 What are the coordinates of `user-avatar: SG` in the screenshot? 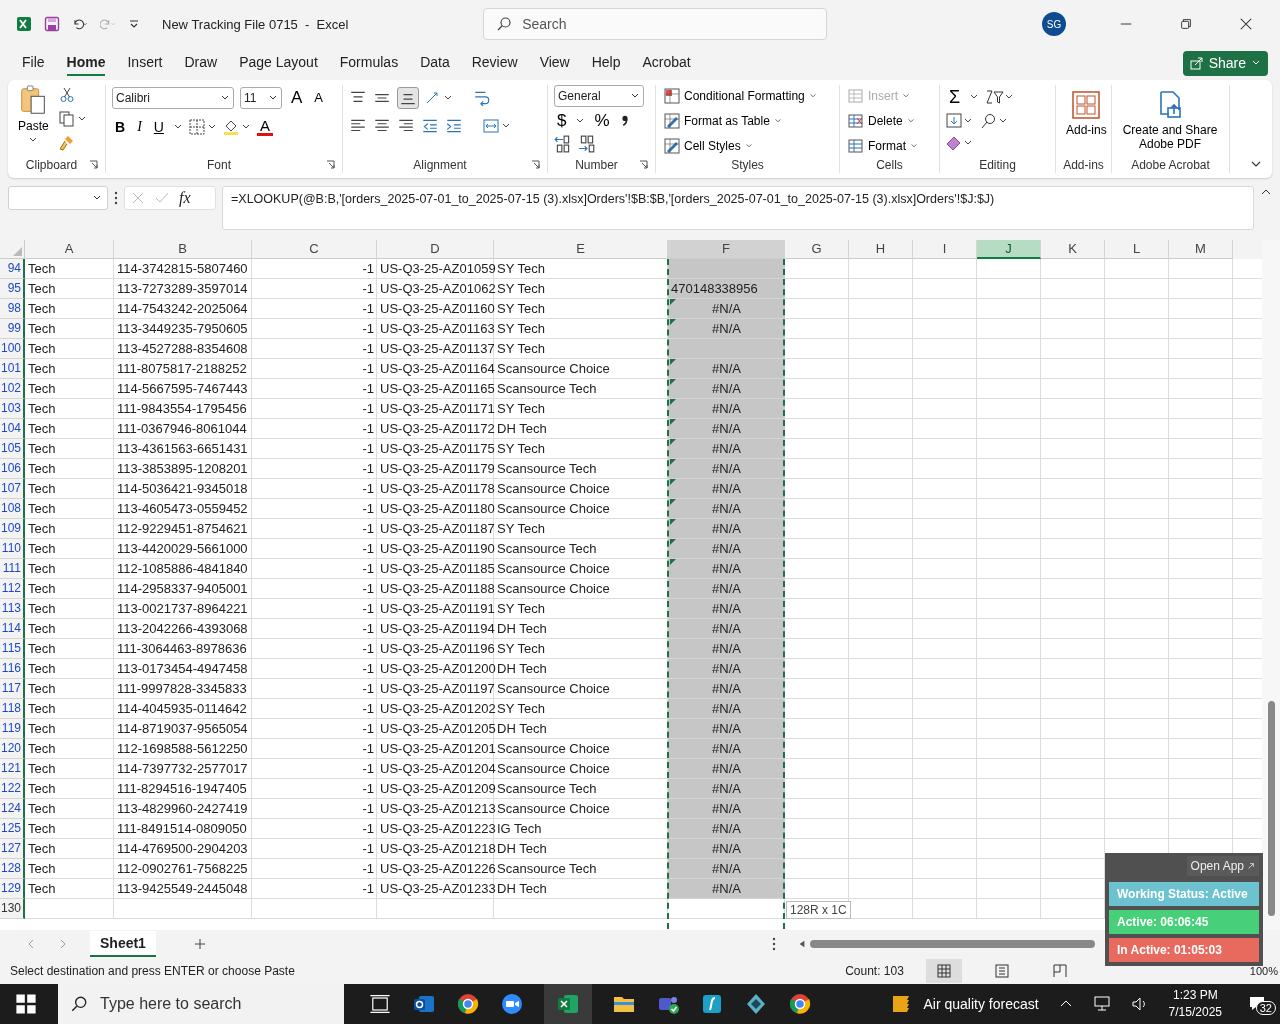 It's located at (1054, 24).